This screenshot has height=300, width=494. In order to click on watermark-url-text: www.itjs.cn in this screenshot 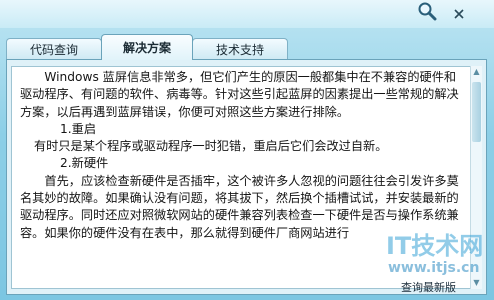, I will do `click(434, 268)`.